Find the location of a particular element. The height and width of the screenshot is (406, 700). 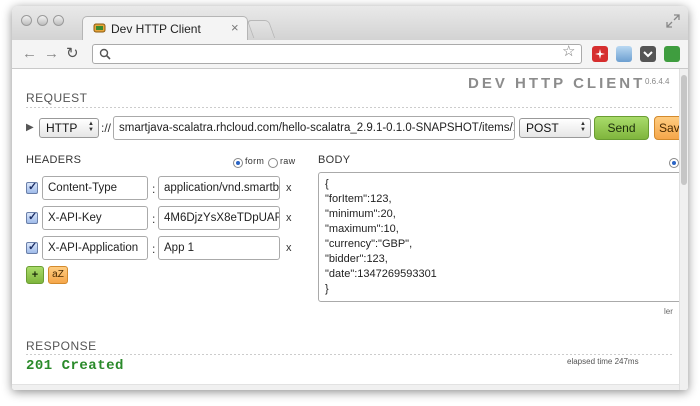

header-name-input: X-API-Application is located at coordinates (95, 248).